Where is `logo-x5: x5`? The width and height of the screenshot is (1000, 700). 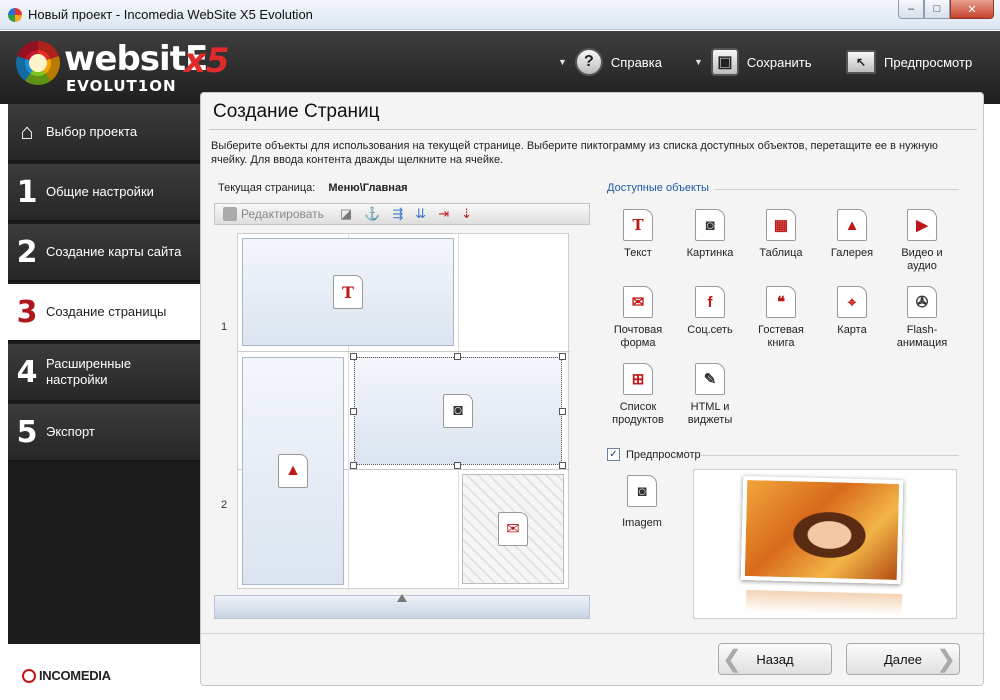
logo-x5: x5 is located at coordinates (207, 61).